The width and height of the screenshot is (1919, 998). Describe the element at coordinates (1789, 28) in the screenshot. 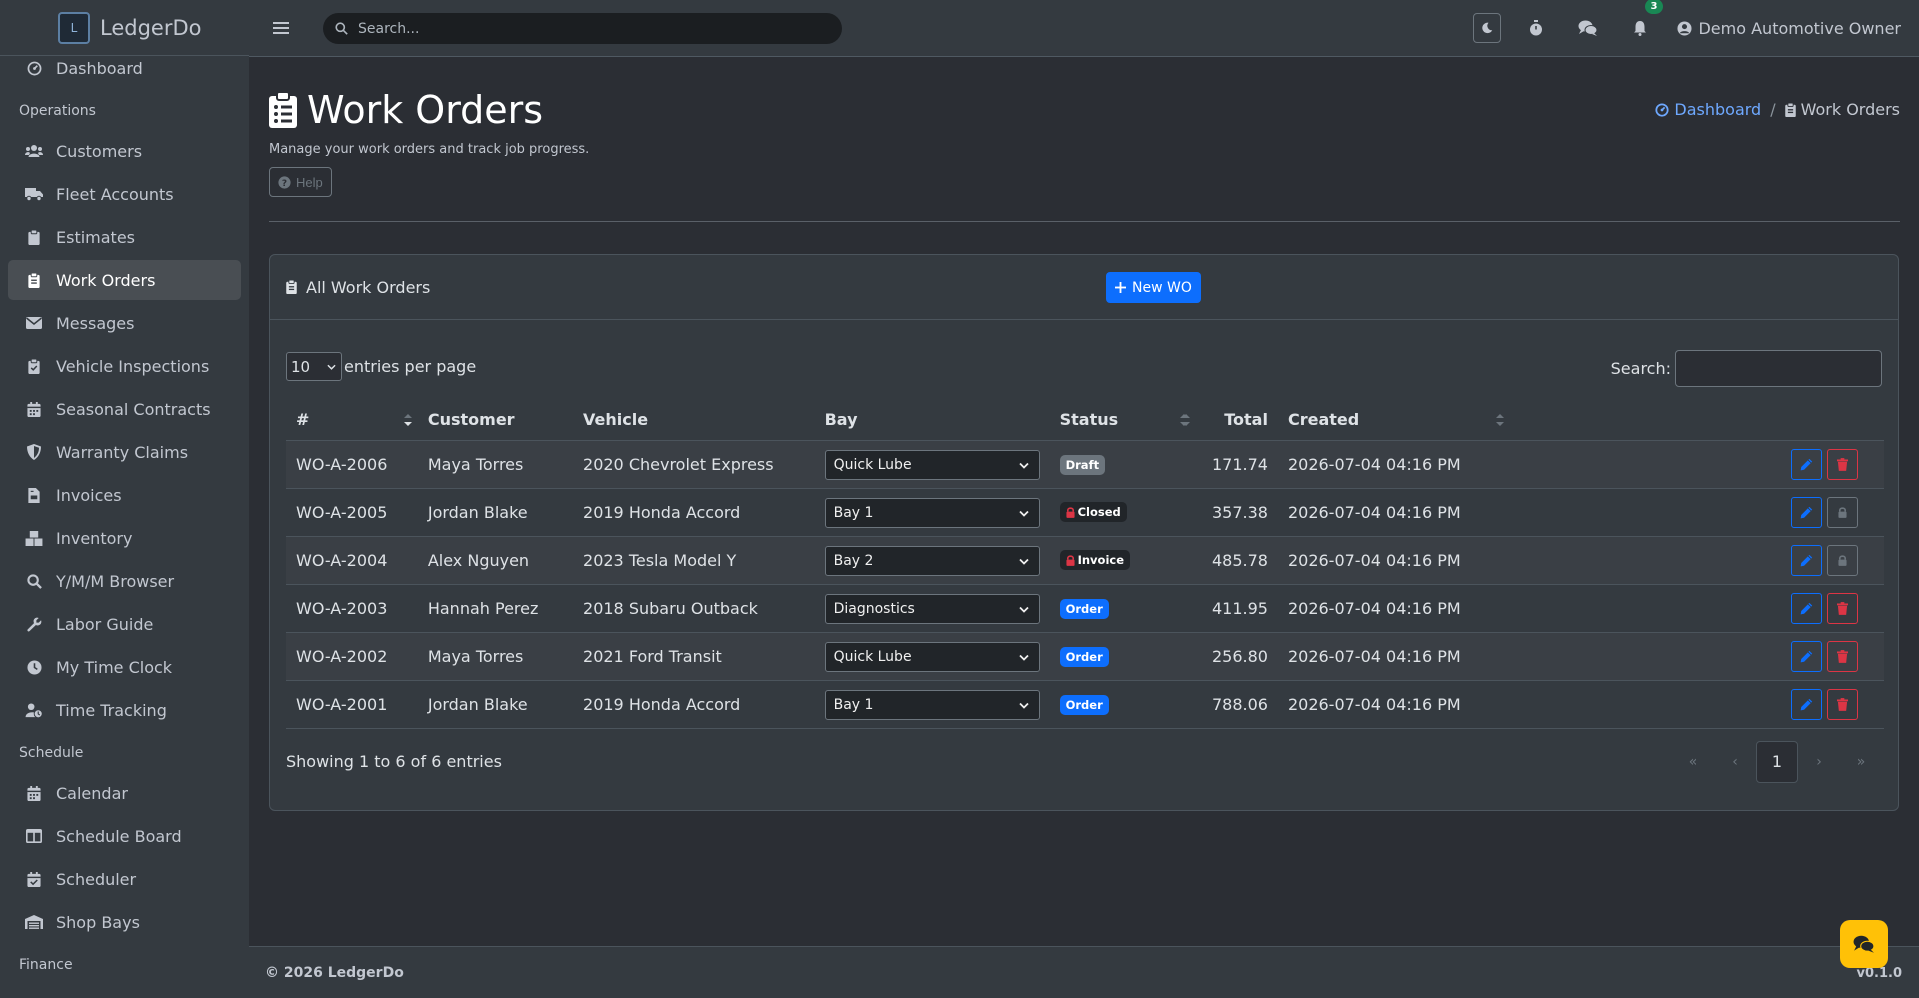

I see `user-menu: Demo Automotive Owner` at that location.